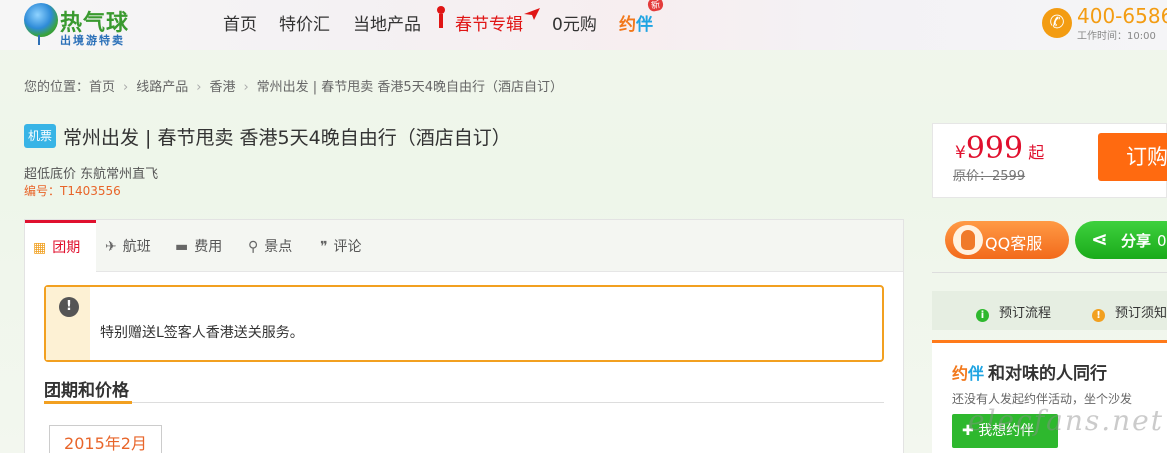 This screenshot has height=453, width=1167. Describe the element at coordinates (240, 22) in the screenshot. I see `nav-home: 首页` at that location.